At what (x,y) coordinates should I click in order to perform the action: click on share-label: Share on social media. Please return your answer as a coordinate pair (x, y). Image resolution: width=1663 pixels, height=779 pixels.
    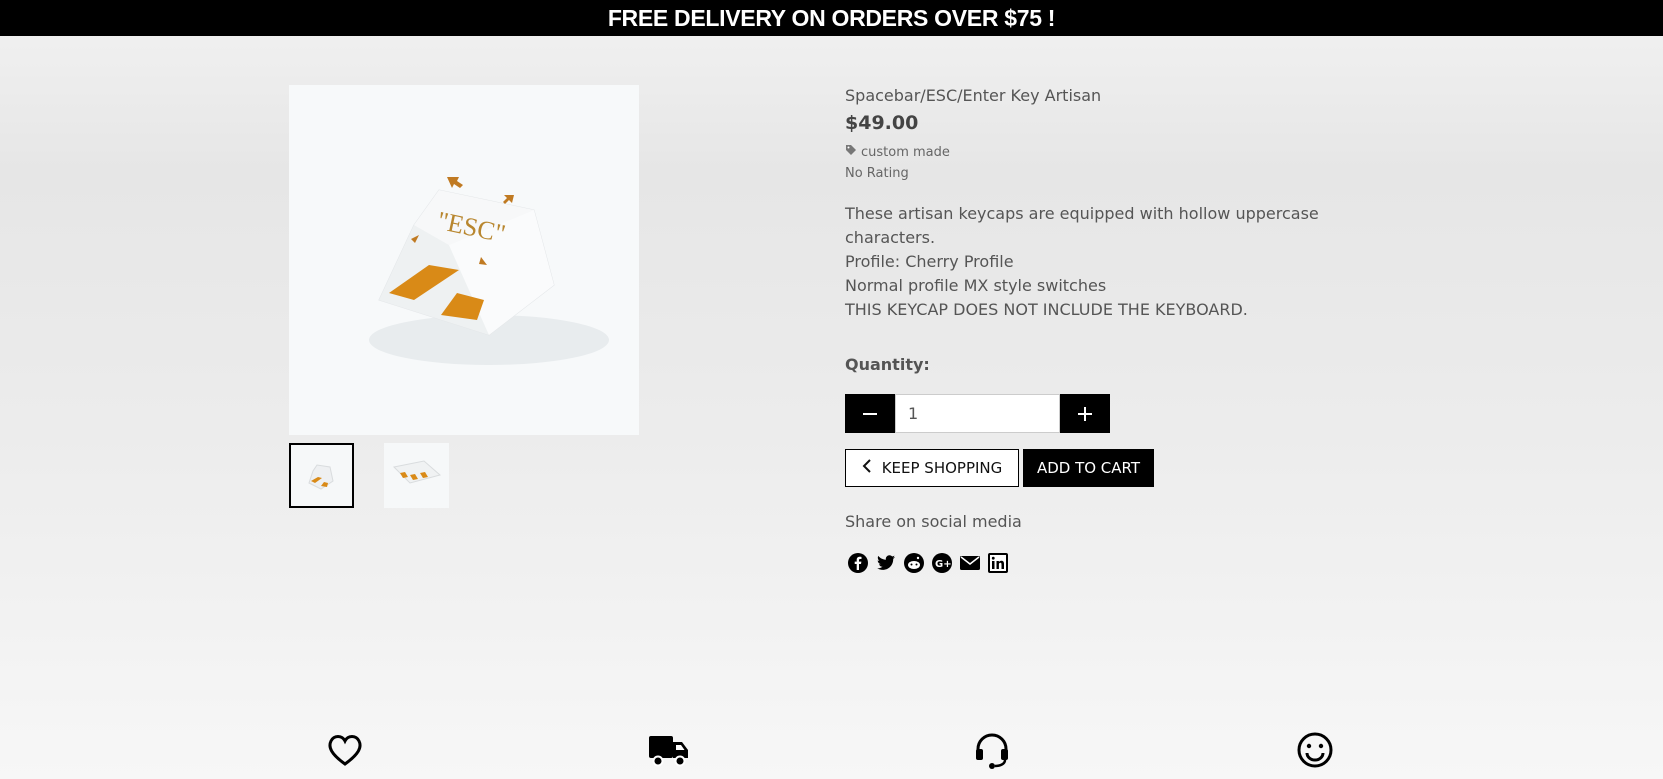
    Looking at the image, I should click on (933, 521).